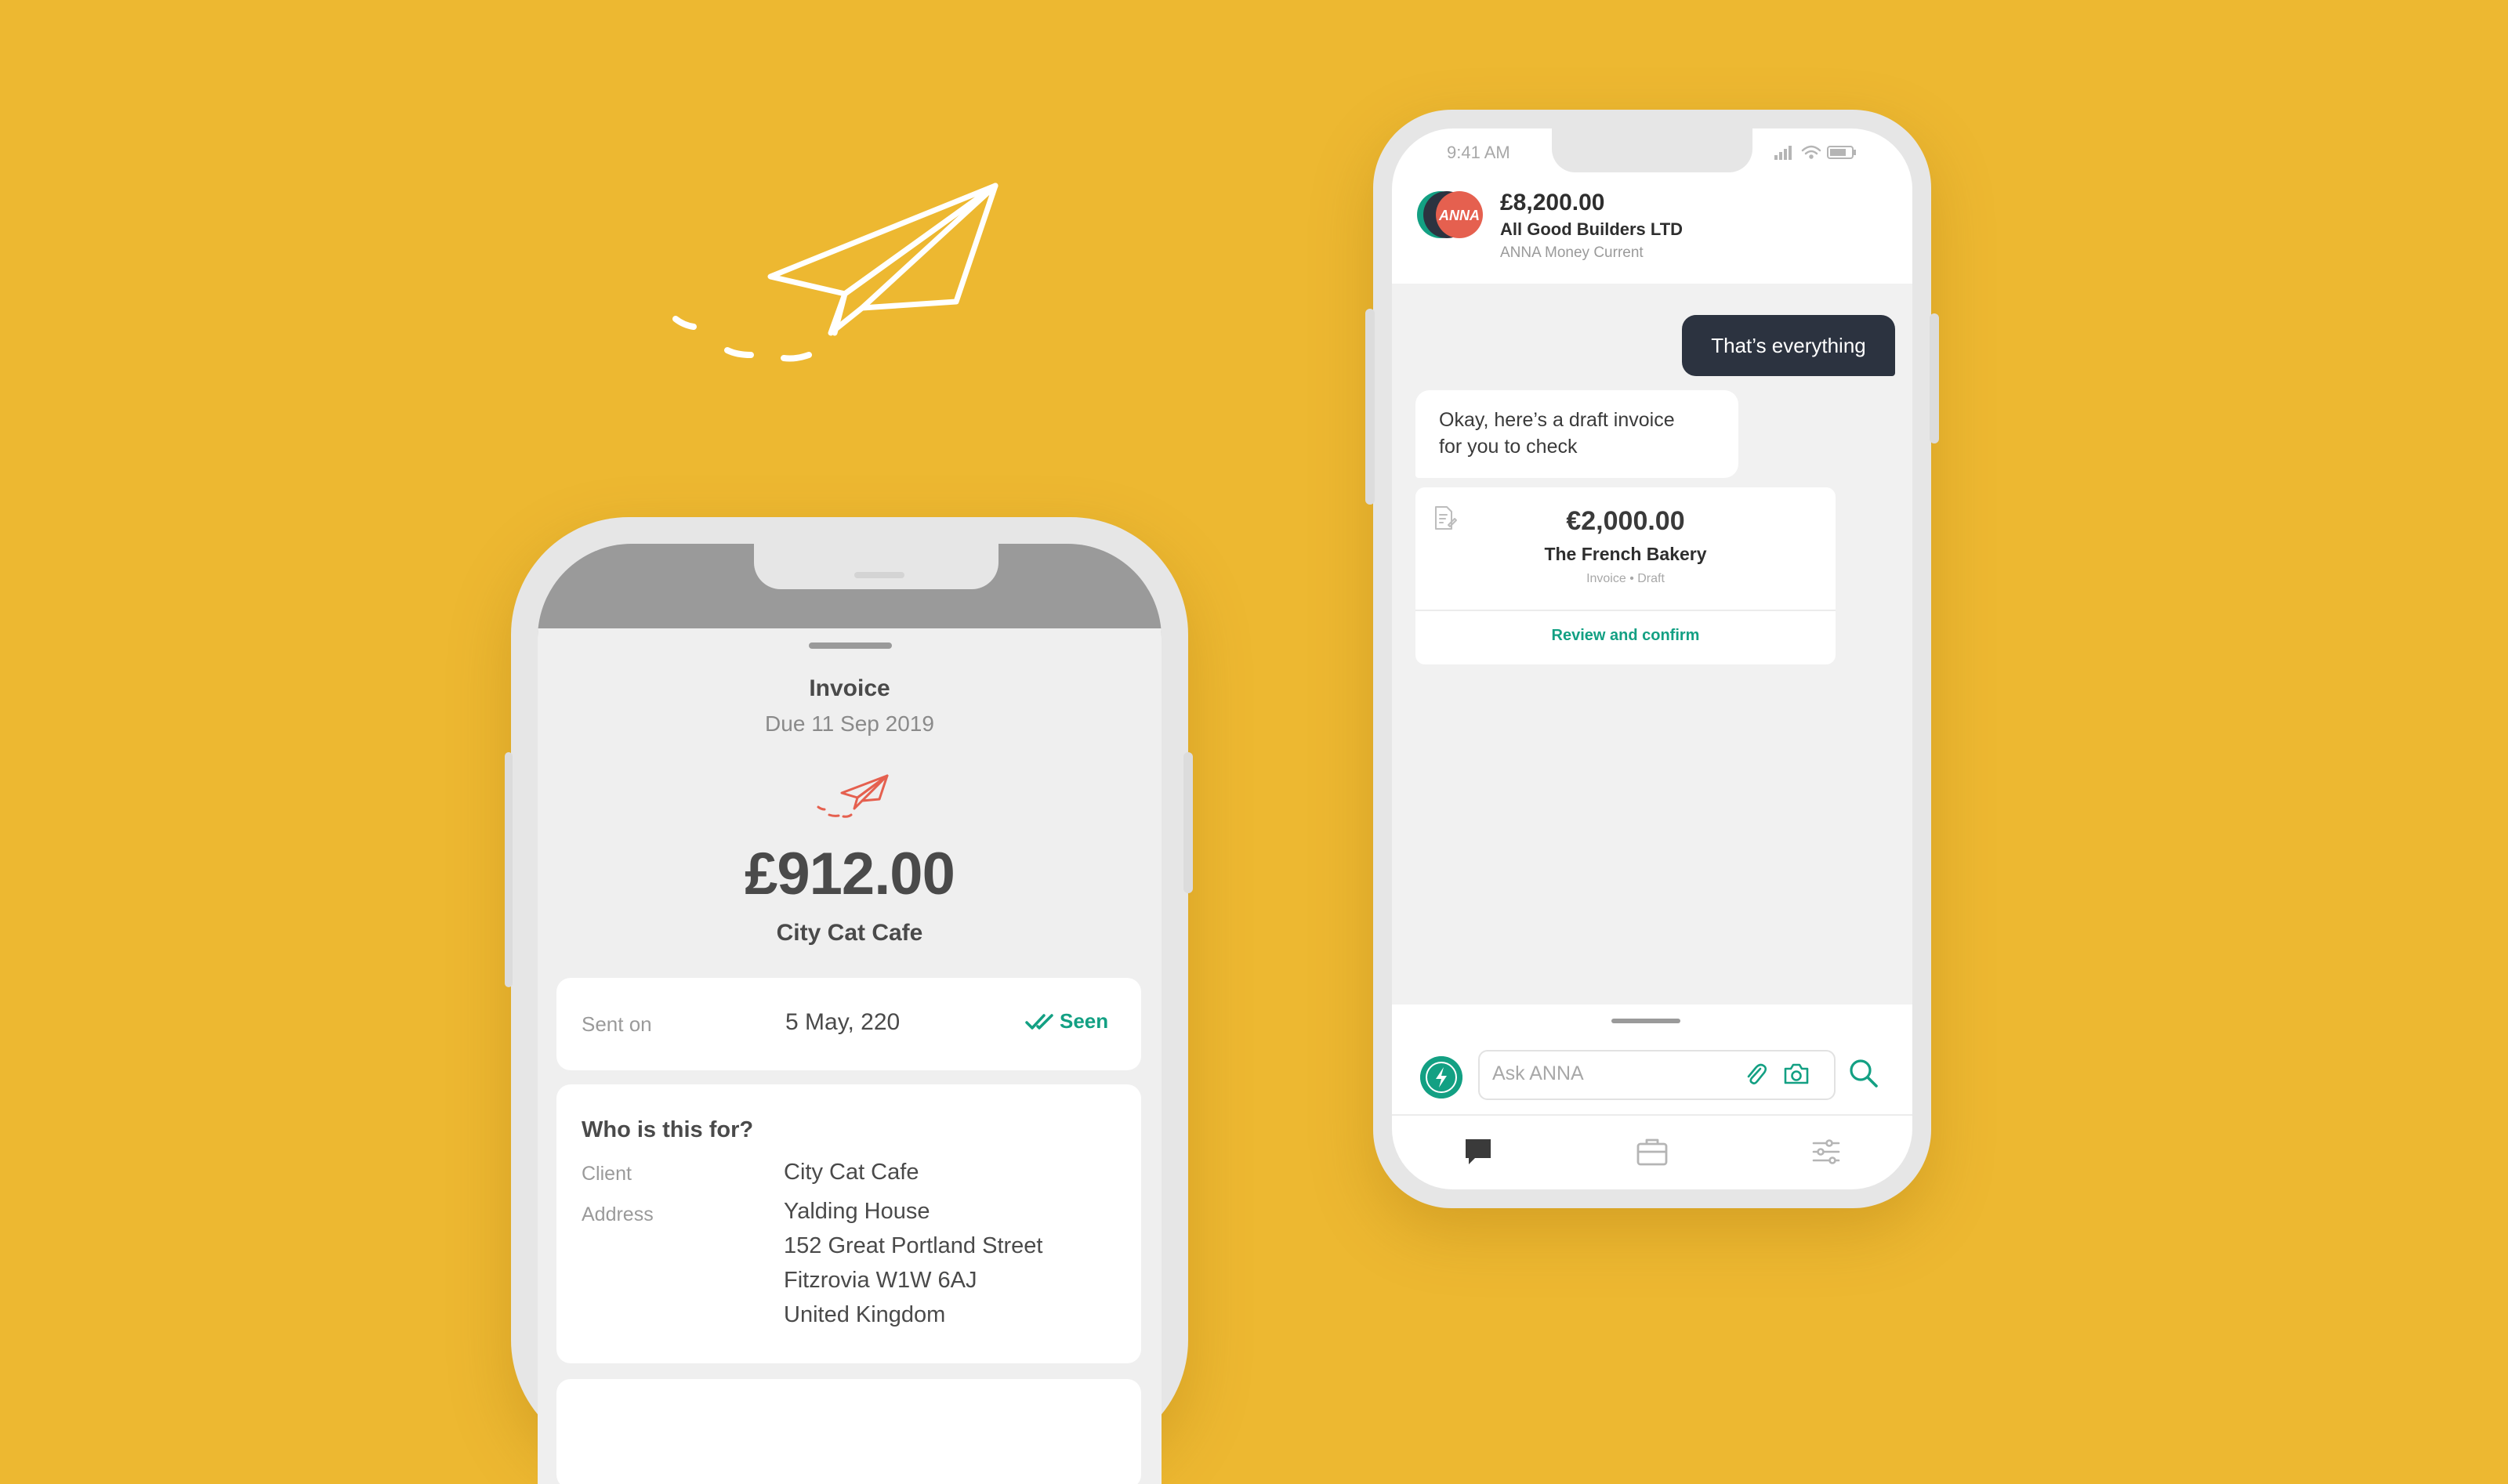 This screenshot has width=2508, height=1484. What do you see at coordinates (1657, 1075) in the screenshot?
I see `ask-anna-input: Ask ANNA` at bounding box center [1657, 1075].